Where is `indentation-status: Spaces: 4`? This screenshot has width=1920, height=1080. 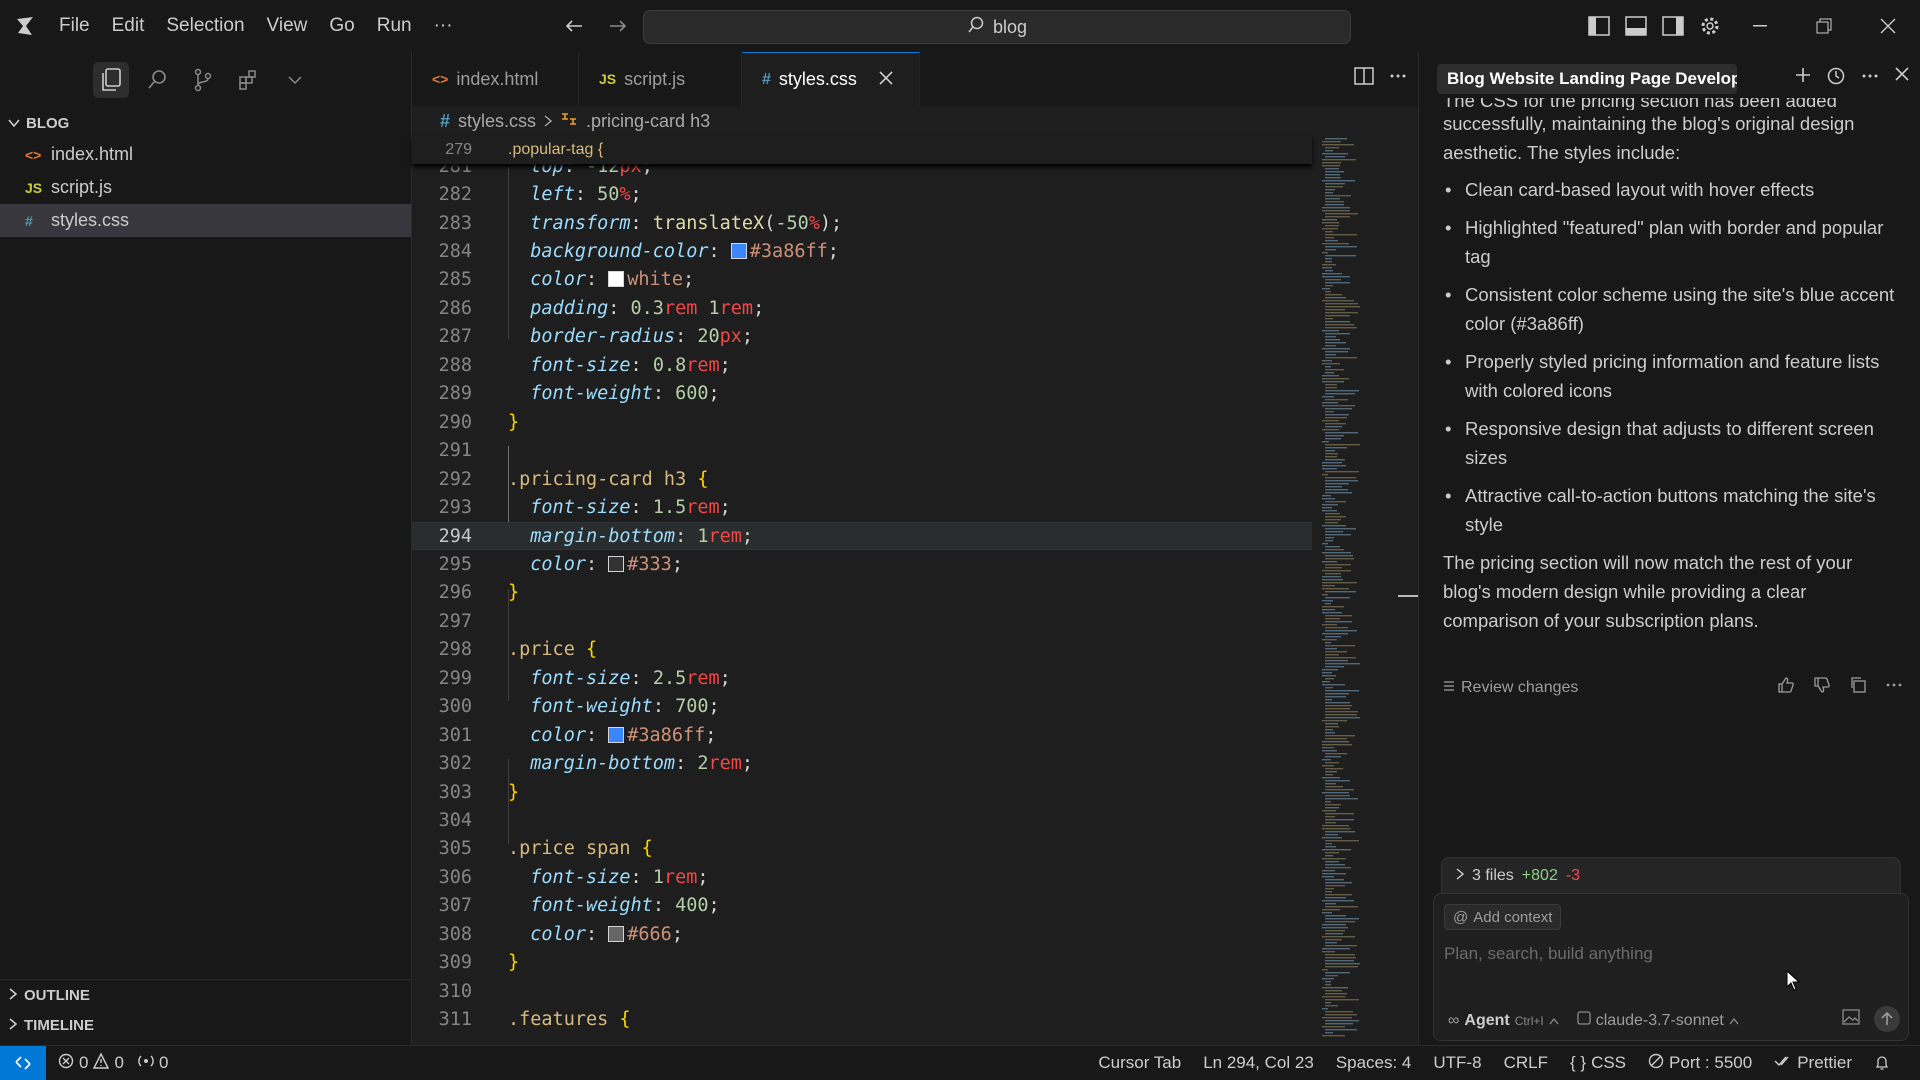
indentation-status: Spaces: 4 is located at coordinates (1374, 1063).